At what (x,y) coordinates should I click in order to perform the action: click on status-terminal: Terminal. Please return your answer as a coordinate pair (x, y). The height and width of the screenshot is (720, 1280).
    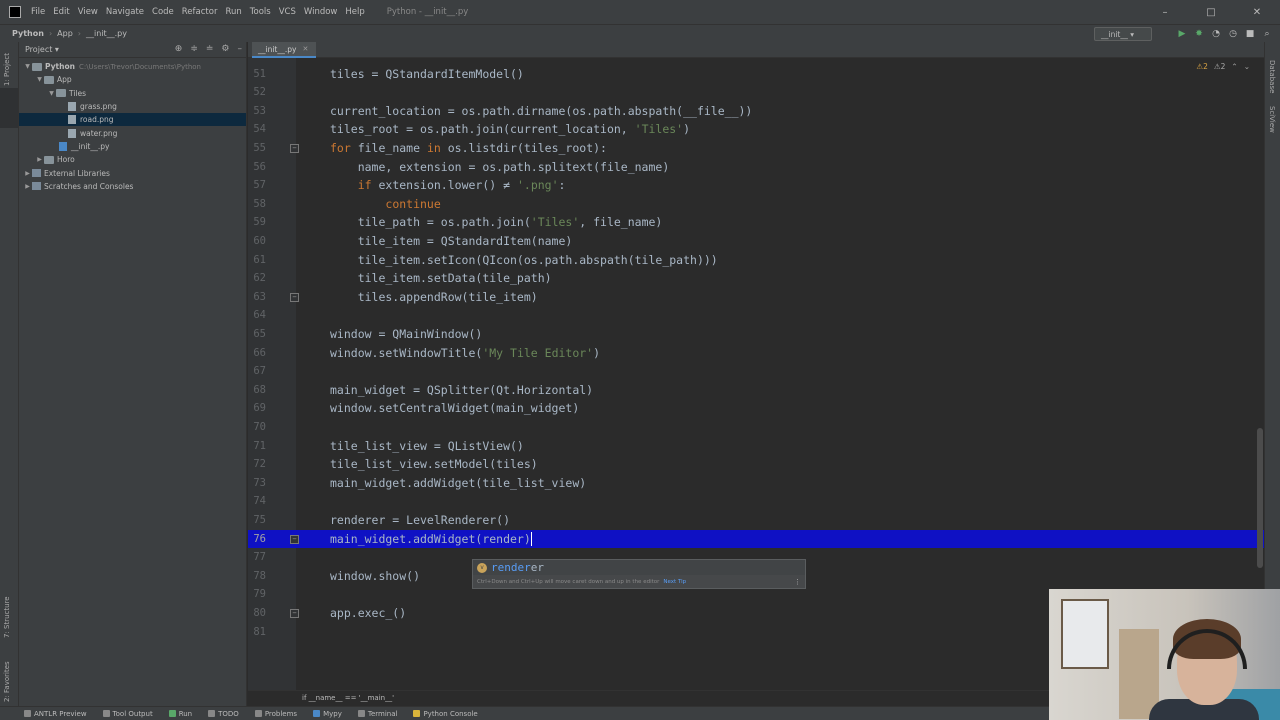
    Looking at the image, I should click on (377, 714).